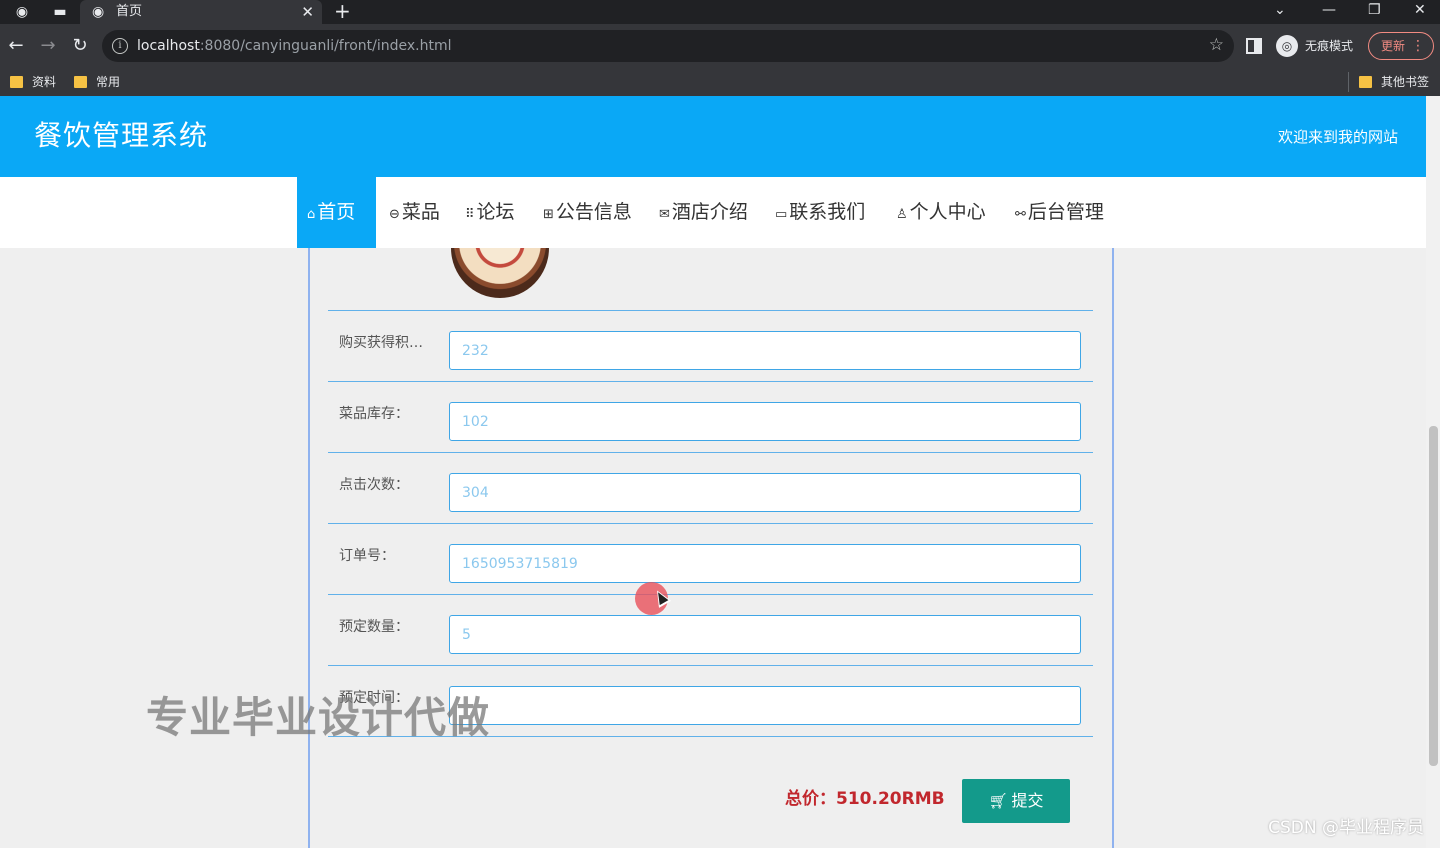 This screenshot has width=1440, height=848. I want to click on forward-icon: →, so click(48, 46).